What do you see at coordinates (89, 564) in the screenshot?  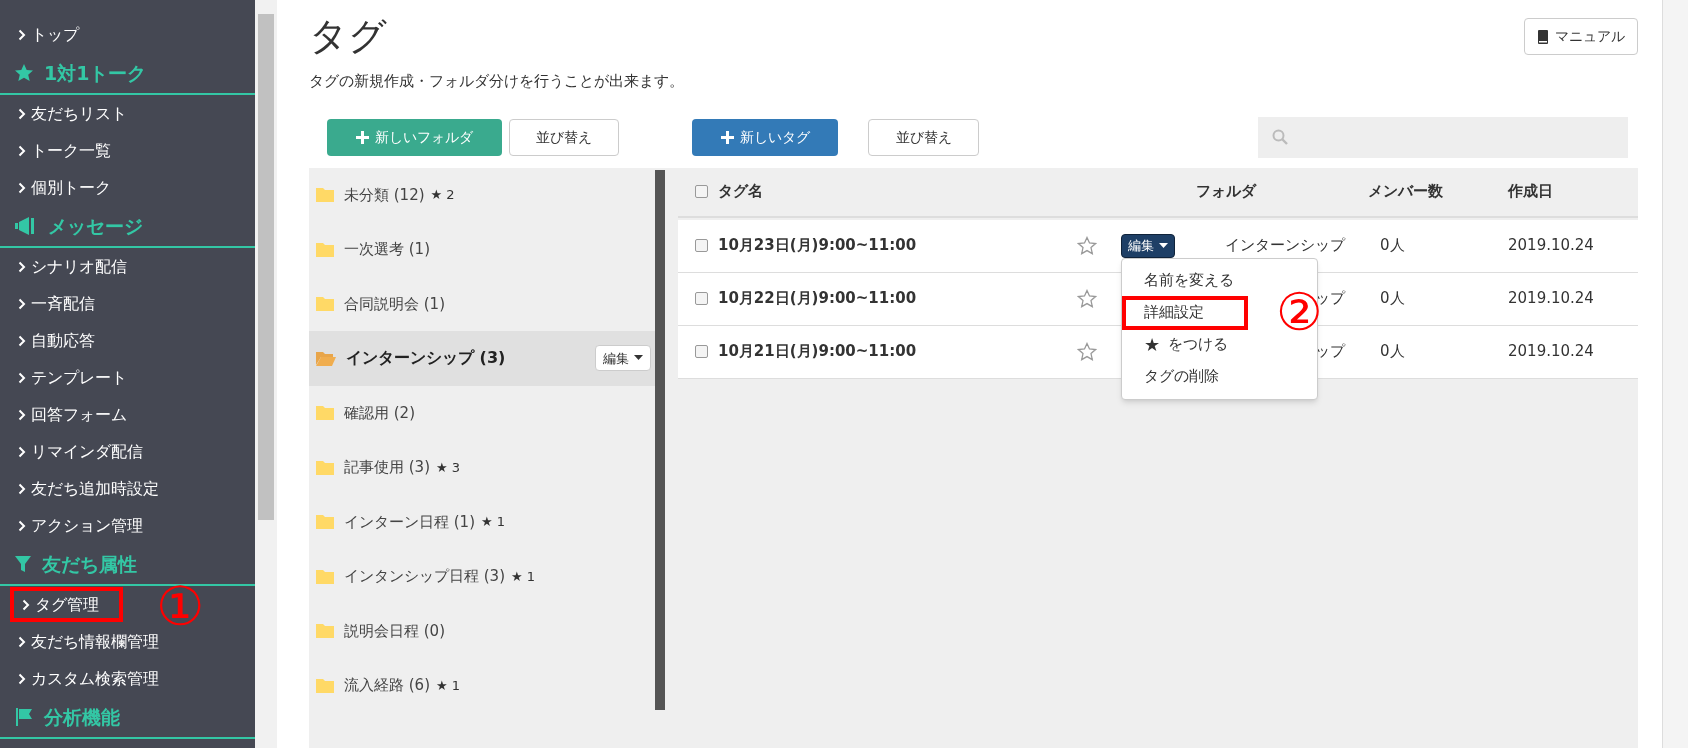 I see `section-heading: 友だち属性` at bounding box center [89, 564].